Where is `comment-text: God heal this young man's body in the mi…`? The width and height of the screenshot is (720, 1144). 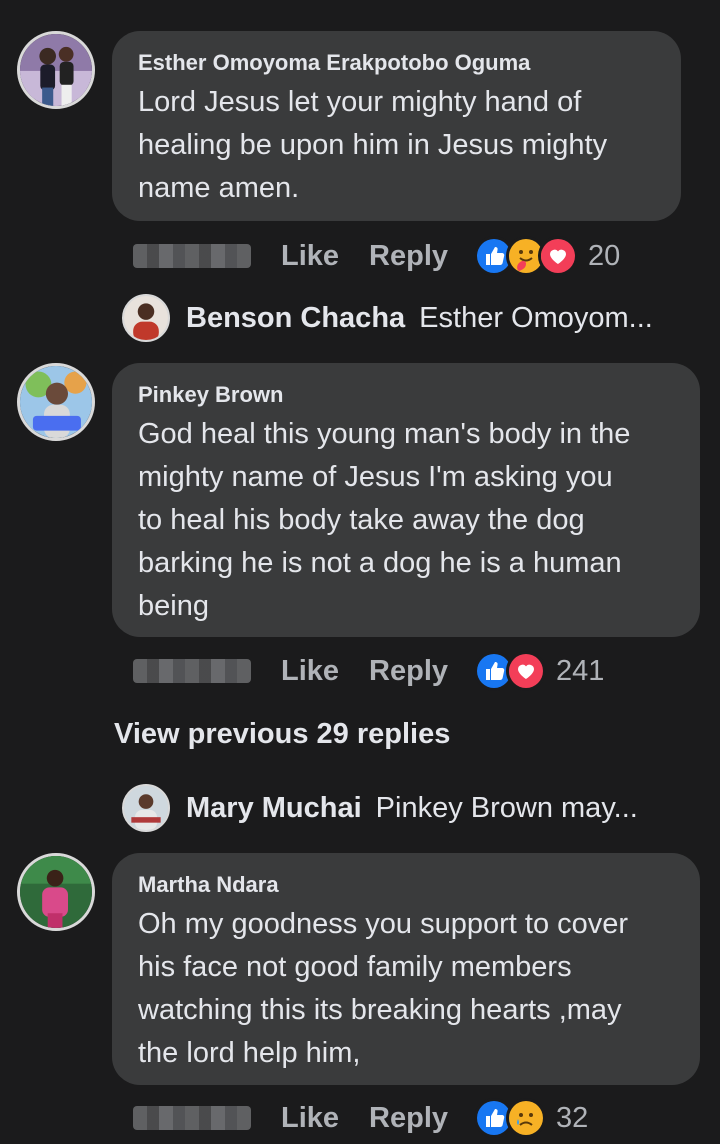 comment-text: God heal this young man's body in the mi… is located at coordinates (406, 520).